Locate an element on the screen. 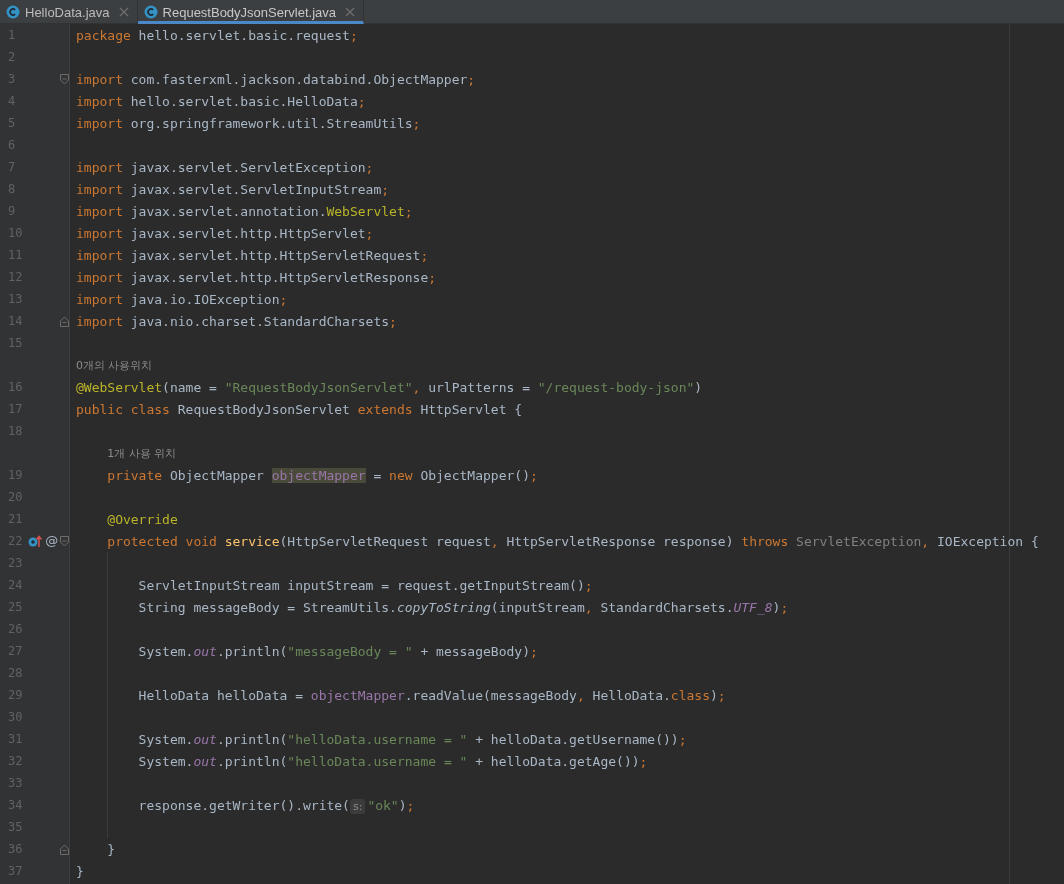 This screenshot has height=884, width=1064. code-line: @WebServlet(name = "RequestBodyJsonServlet", urlPatterns = "/request-body-json") is located at coordinates (389, 387).